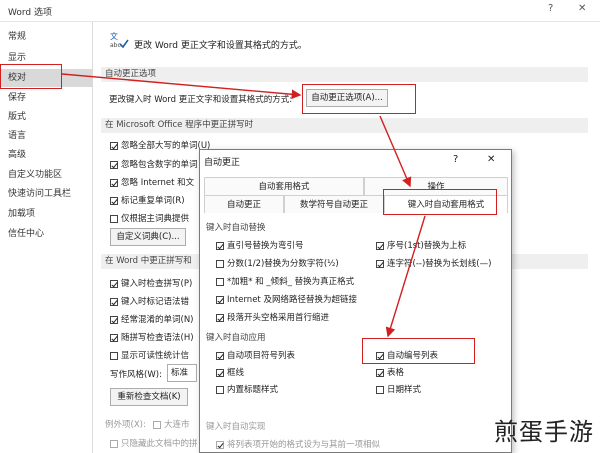 This screenshot has height=453, width=600. I want to click on arrow-to-autocorrect-button, so click(181, 86).